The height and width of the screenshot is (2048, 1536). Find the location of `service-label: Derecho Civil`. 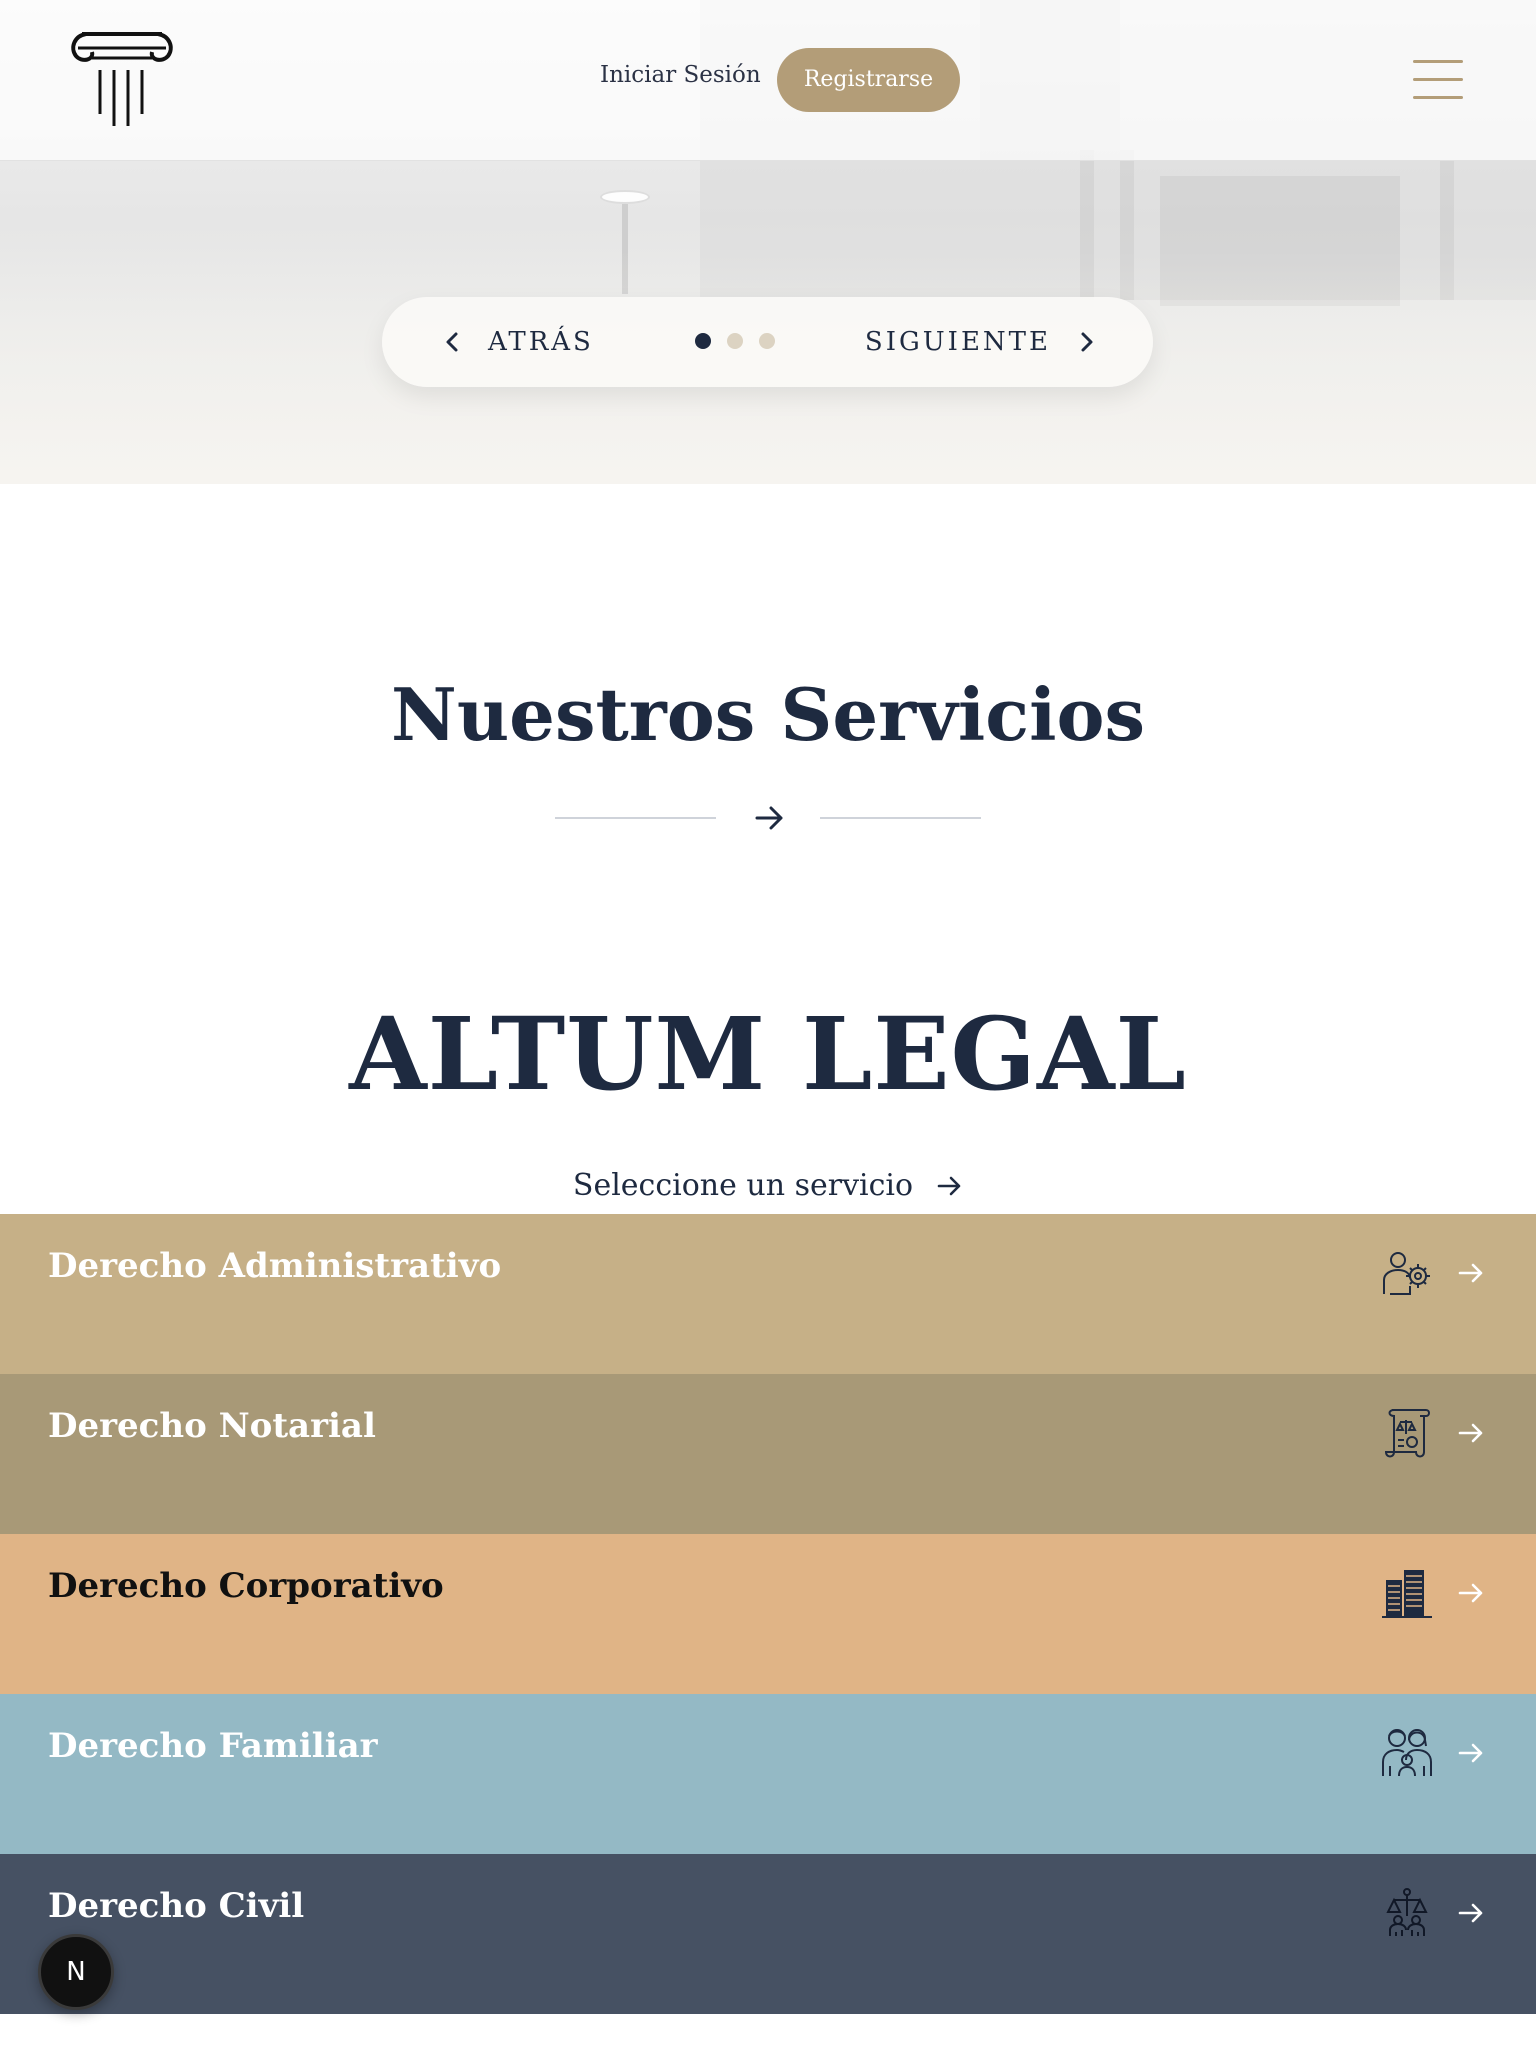

service-label: Derecho Civil is located at coordinates (176, 1906).